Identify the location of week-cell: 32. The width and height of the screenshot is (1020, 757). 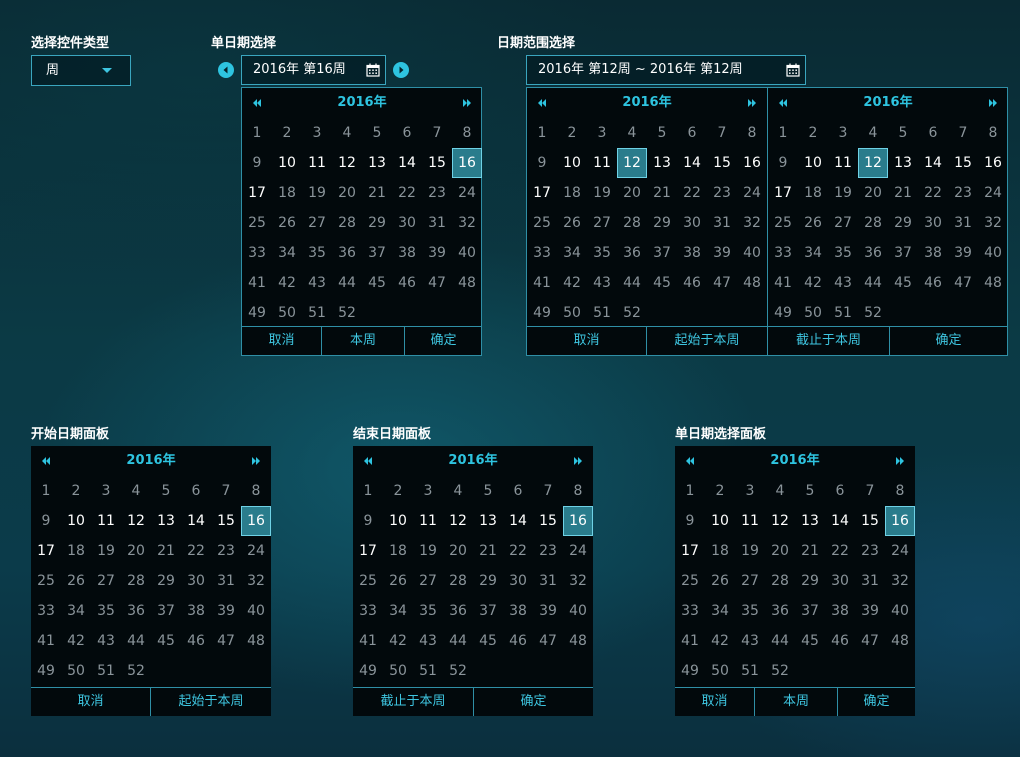
(578, 581).